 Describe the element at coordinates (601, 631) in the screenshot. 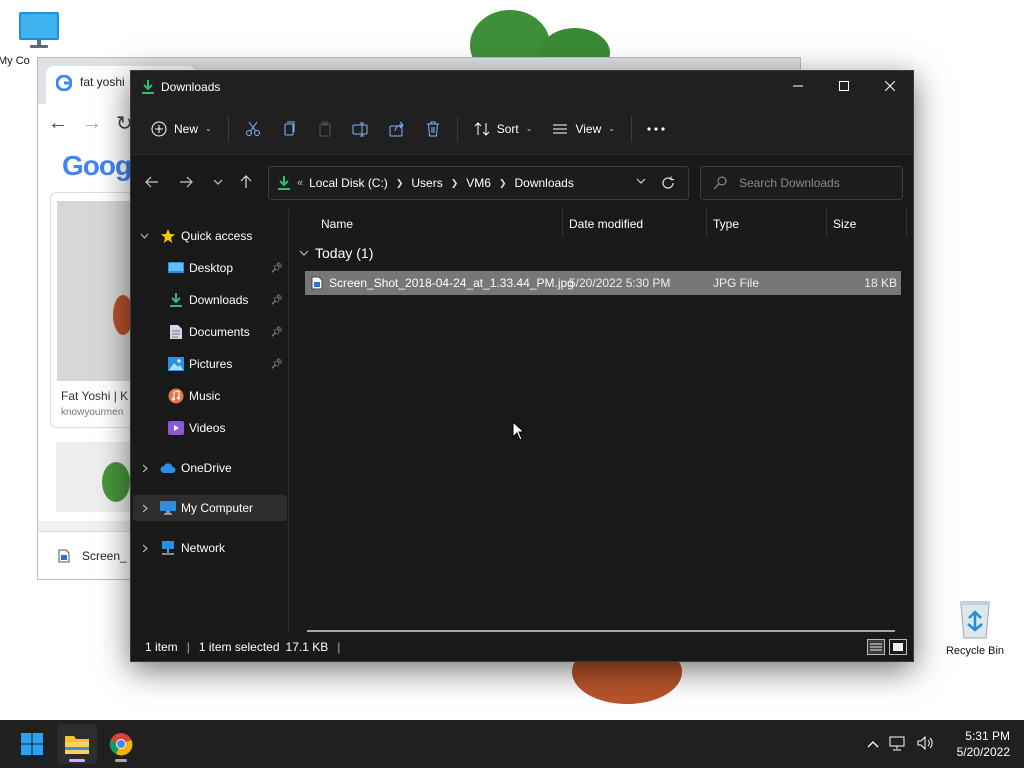

I see `horizontal-scrollbar` at that location.